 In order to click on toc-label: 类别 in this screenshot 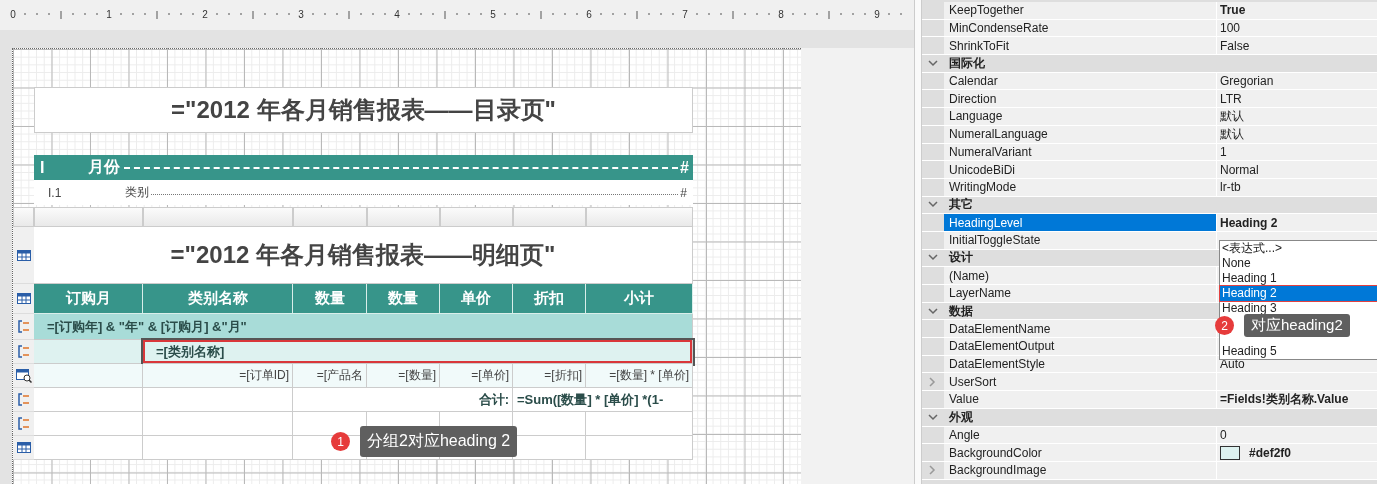, I will do `click(137, 192)`.